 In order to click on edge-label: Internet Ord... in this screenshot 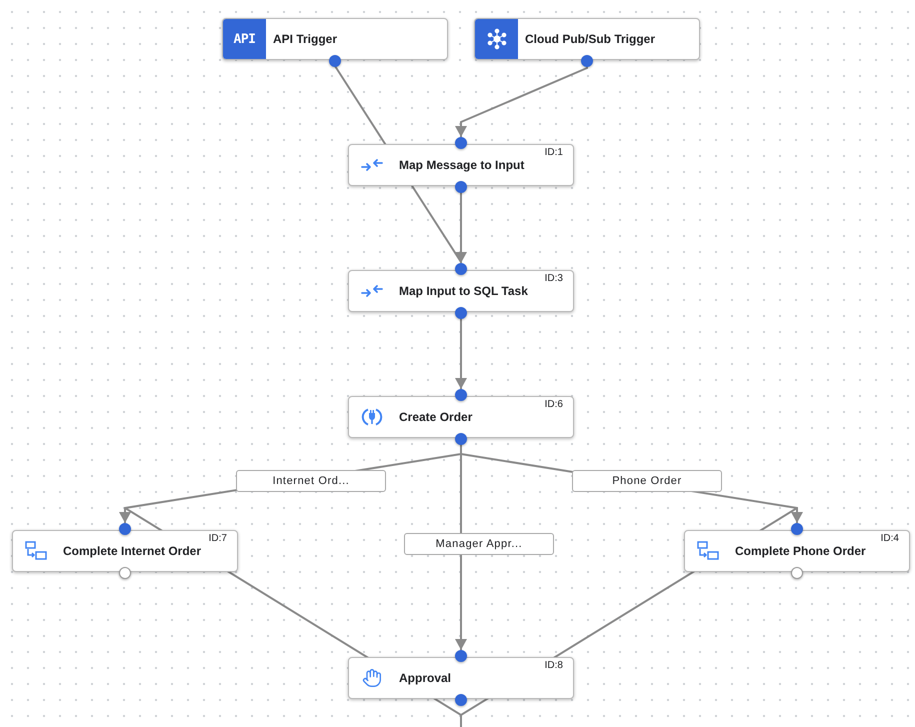, I will do `click(311, 481)`.